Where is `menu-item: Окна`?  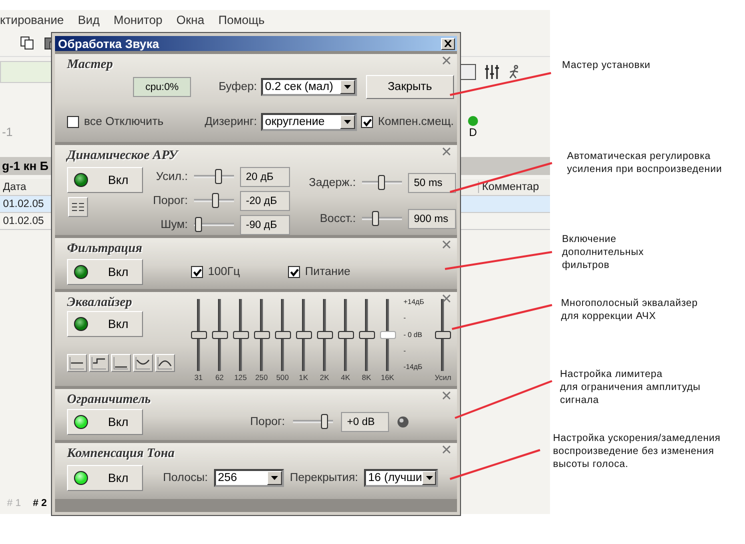
menu-item: Окна is located at coordinates (190, 20).